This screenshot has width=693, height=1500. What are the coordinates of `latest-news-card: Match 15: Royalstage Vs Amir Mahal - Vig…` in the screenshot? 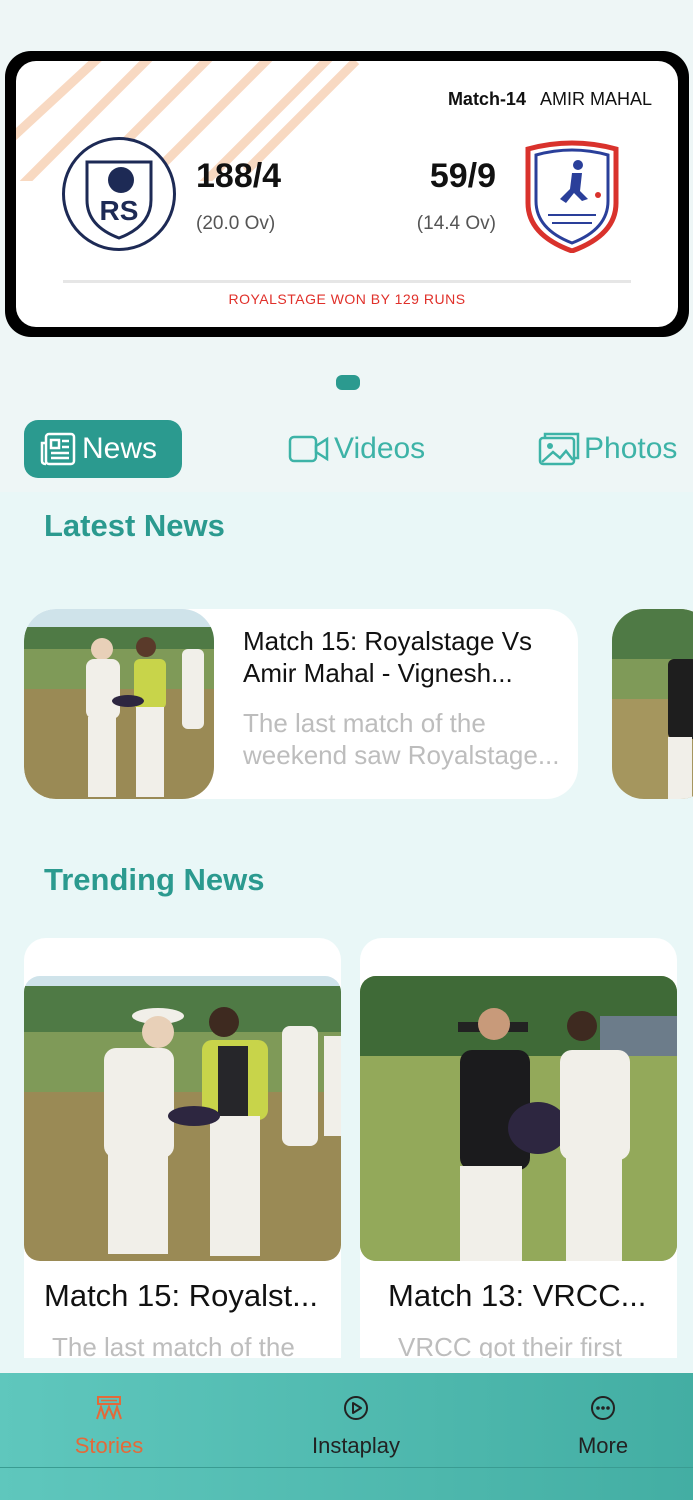 It's located at (301, 704).